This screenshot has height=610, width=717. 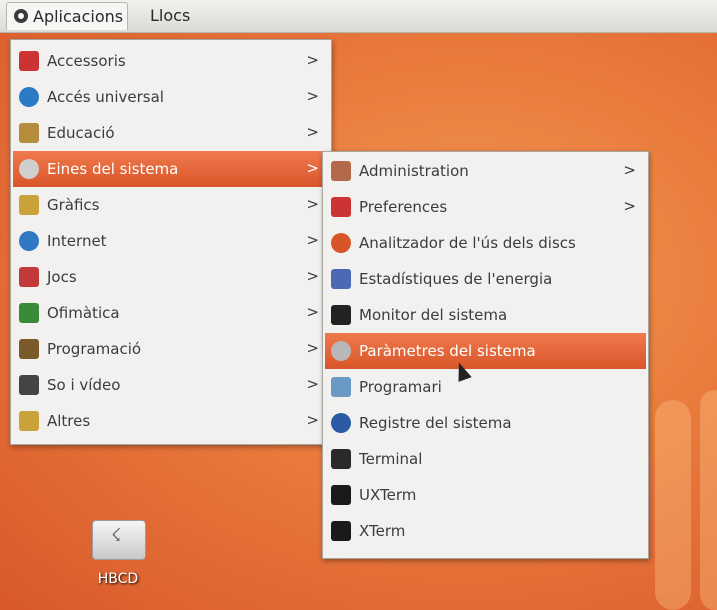 What do you see at coordinates (341, 207) in the screenshot?
I see `preferences-icon` at bounding box center [341, 207].